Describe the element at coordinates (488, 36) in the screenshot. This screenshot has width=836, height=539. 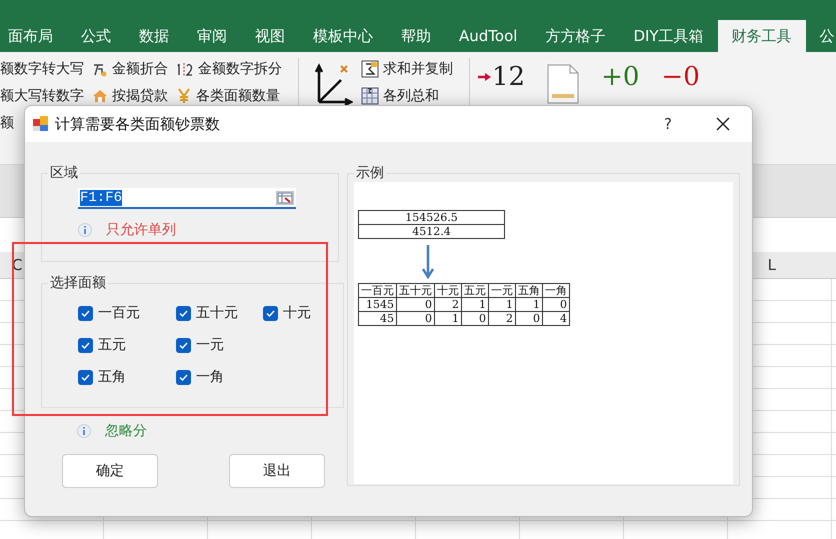
I see `ribbon-tab: AudTool` at that location.